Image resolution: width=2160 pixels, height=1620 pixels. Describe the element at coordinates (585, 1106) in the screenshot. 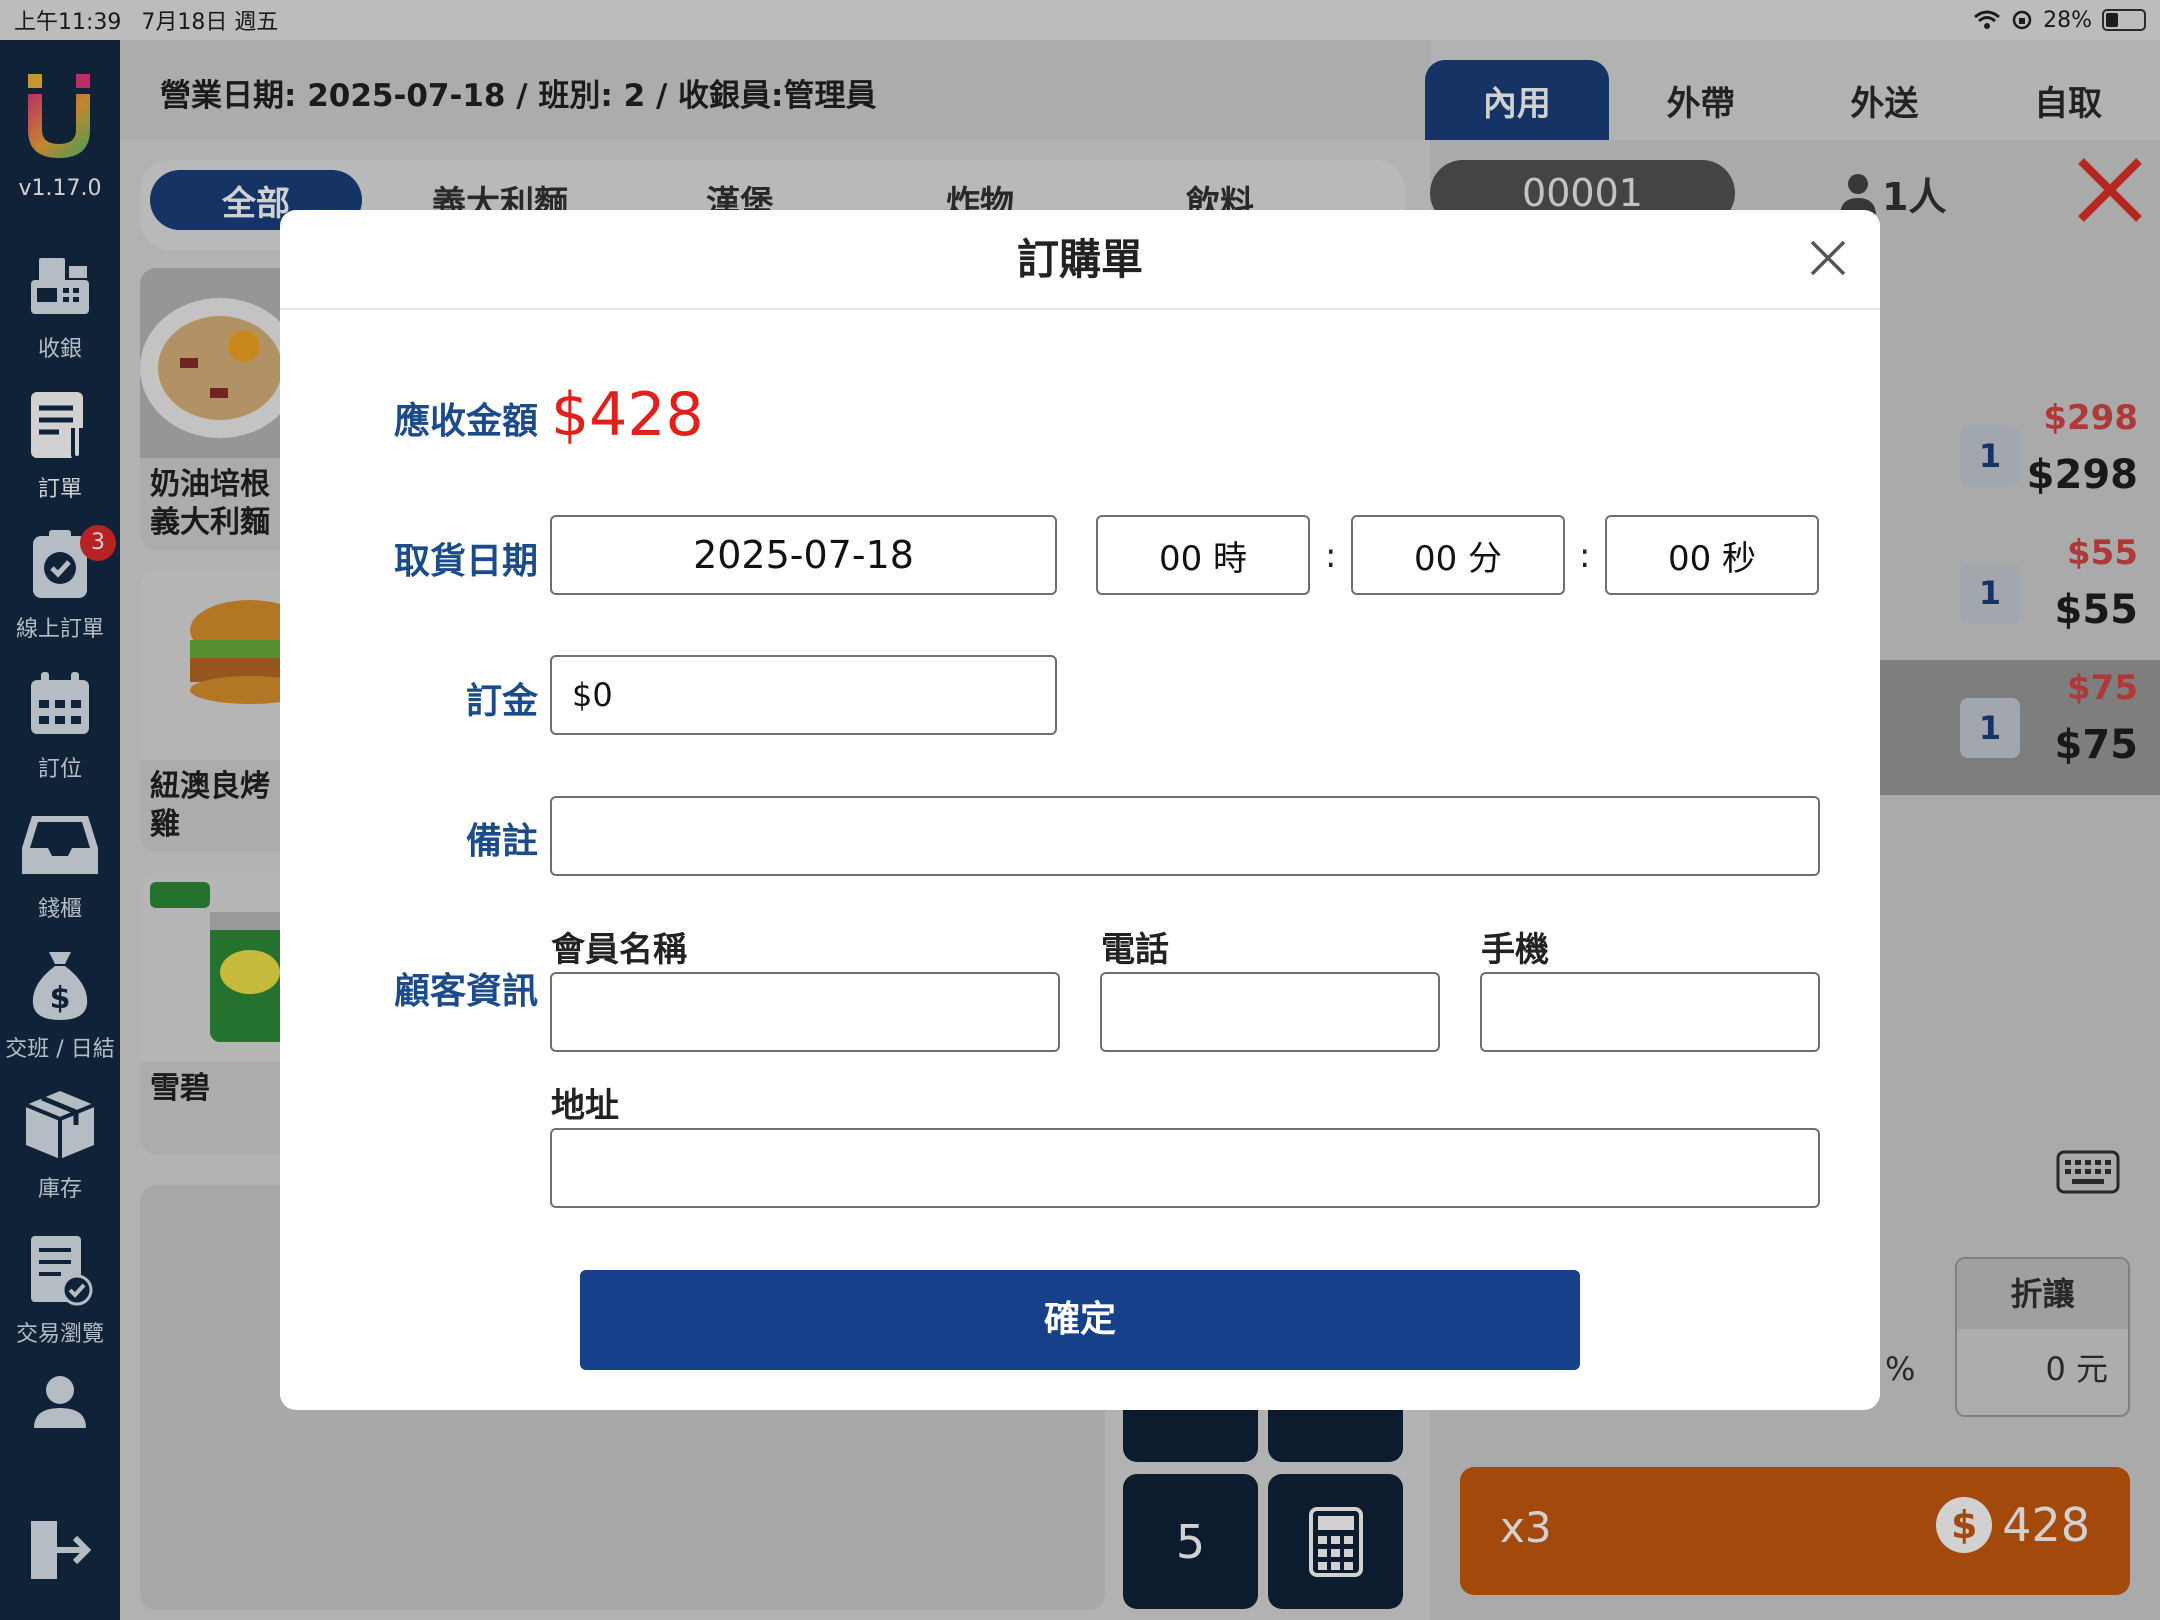

I see `address-label: 地址` at that location.